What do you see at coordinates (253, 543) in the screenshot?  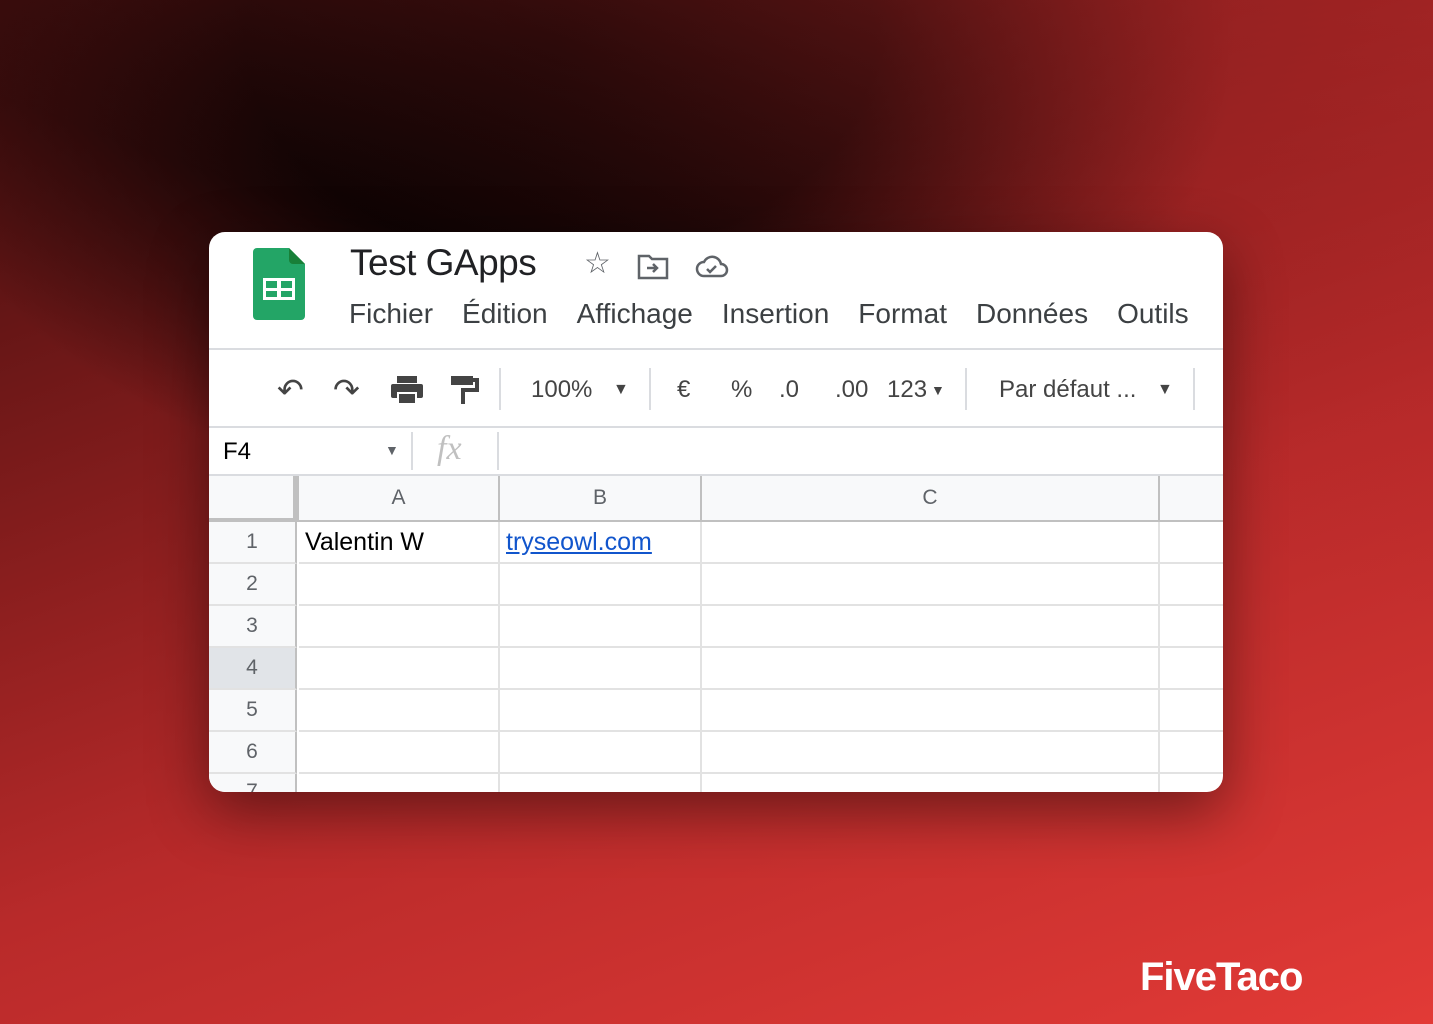 I see `row-header-1: 1` at bounding box center [253, 543].